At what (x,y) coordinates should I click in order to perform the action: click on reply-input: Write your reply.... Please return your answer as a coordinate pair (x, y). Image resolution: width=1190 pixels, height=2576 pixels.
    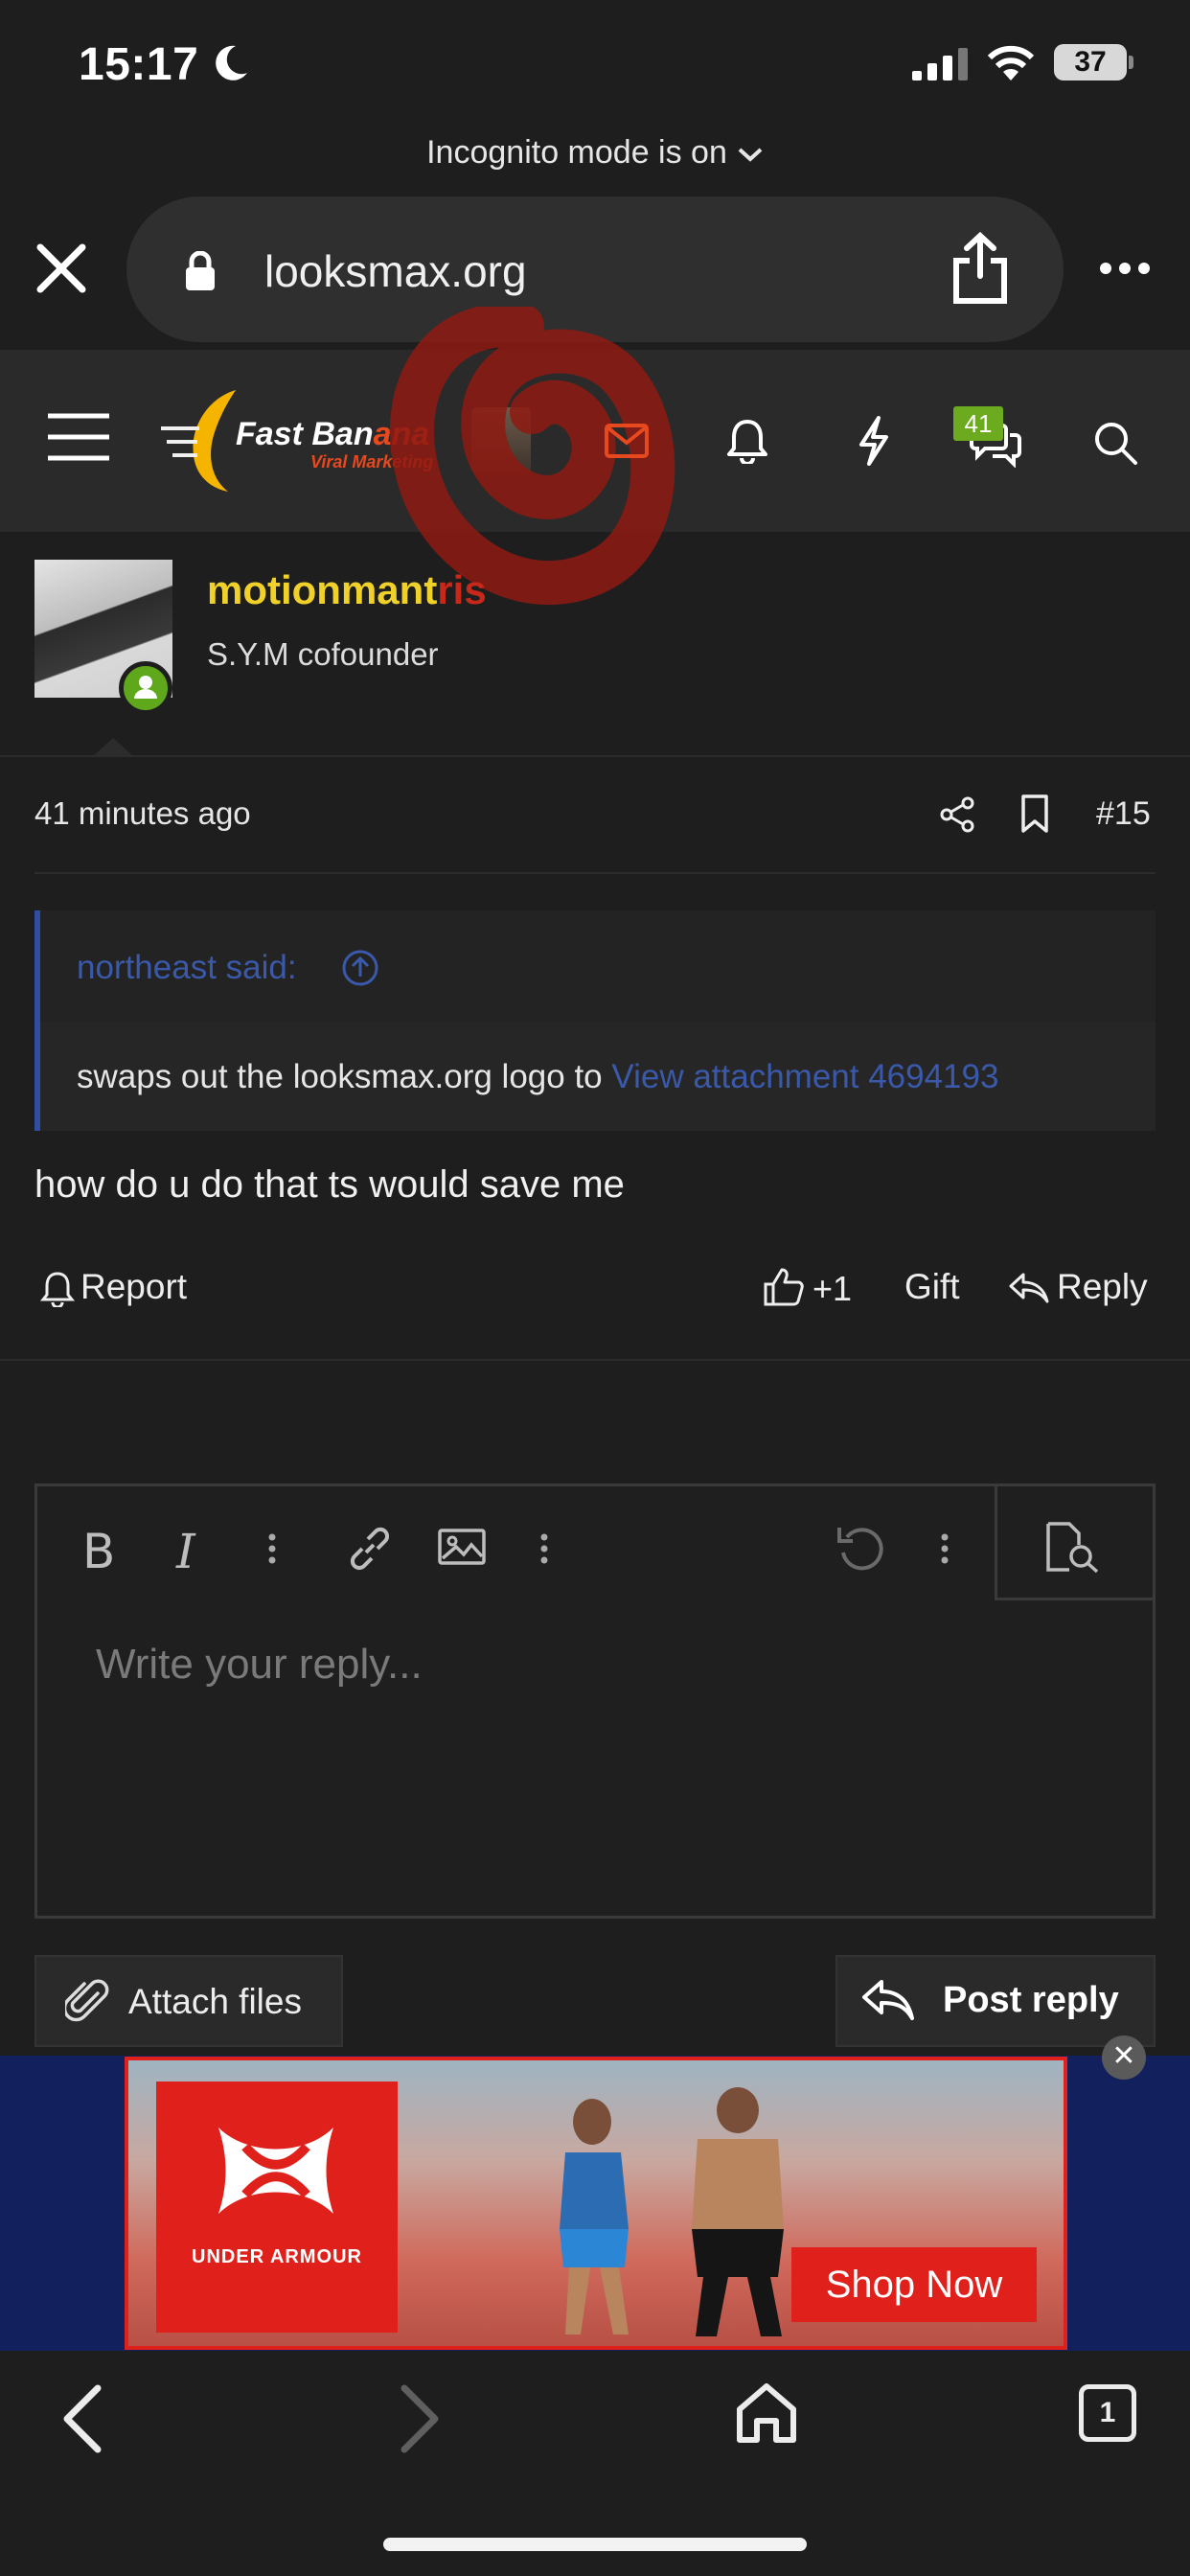
    Looking at the image, I should click on (259, 1665).